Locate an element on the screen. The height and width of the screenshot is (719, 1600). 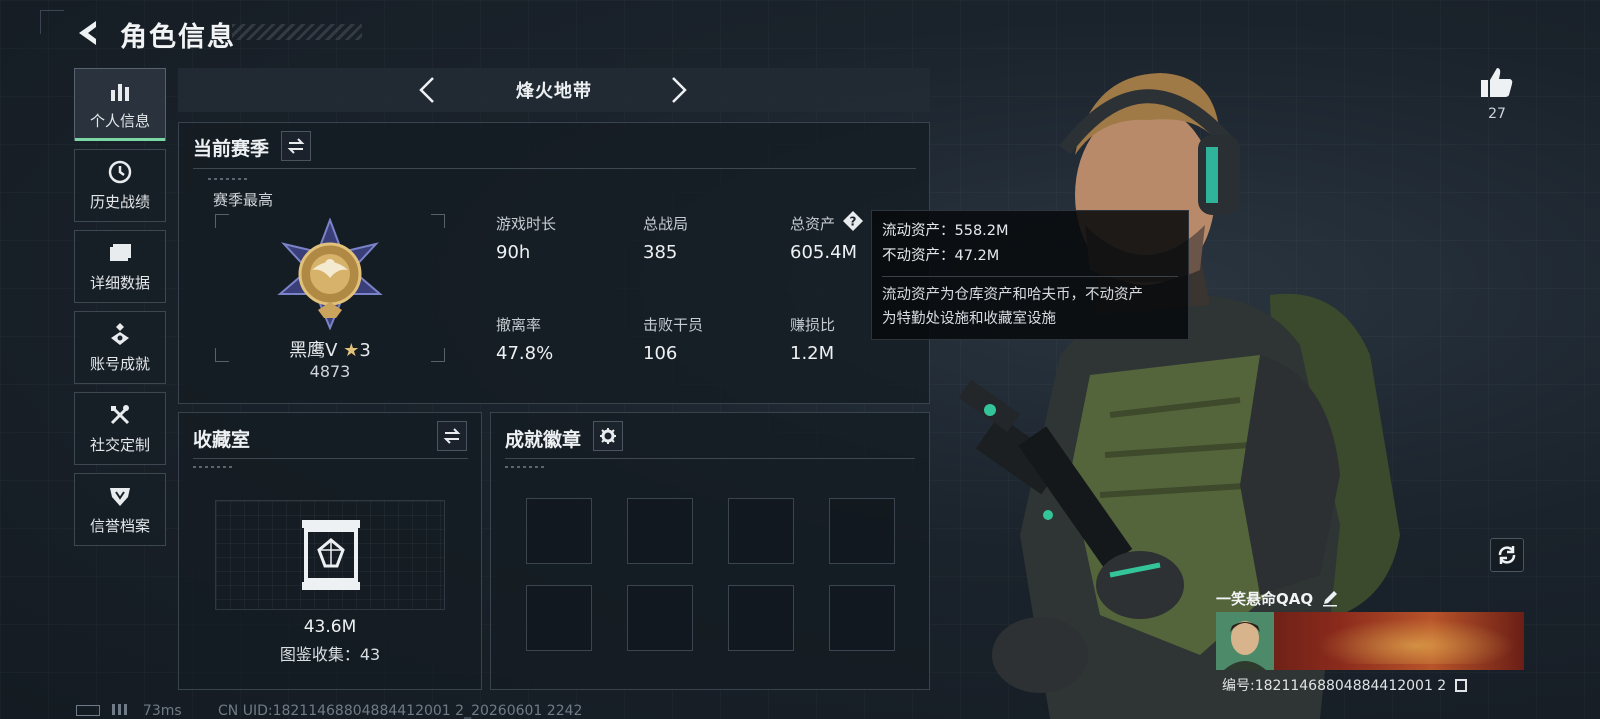
sidebar-item-personal-info: 个人信息 is located at coordinates (120, 104).